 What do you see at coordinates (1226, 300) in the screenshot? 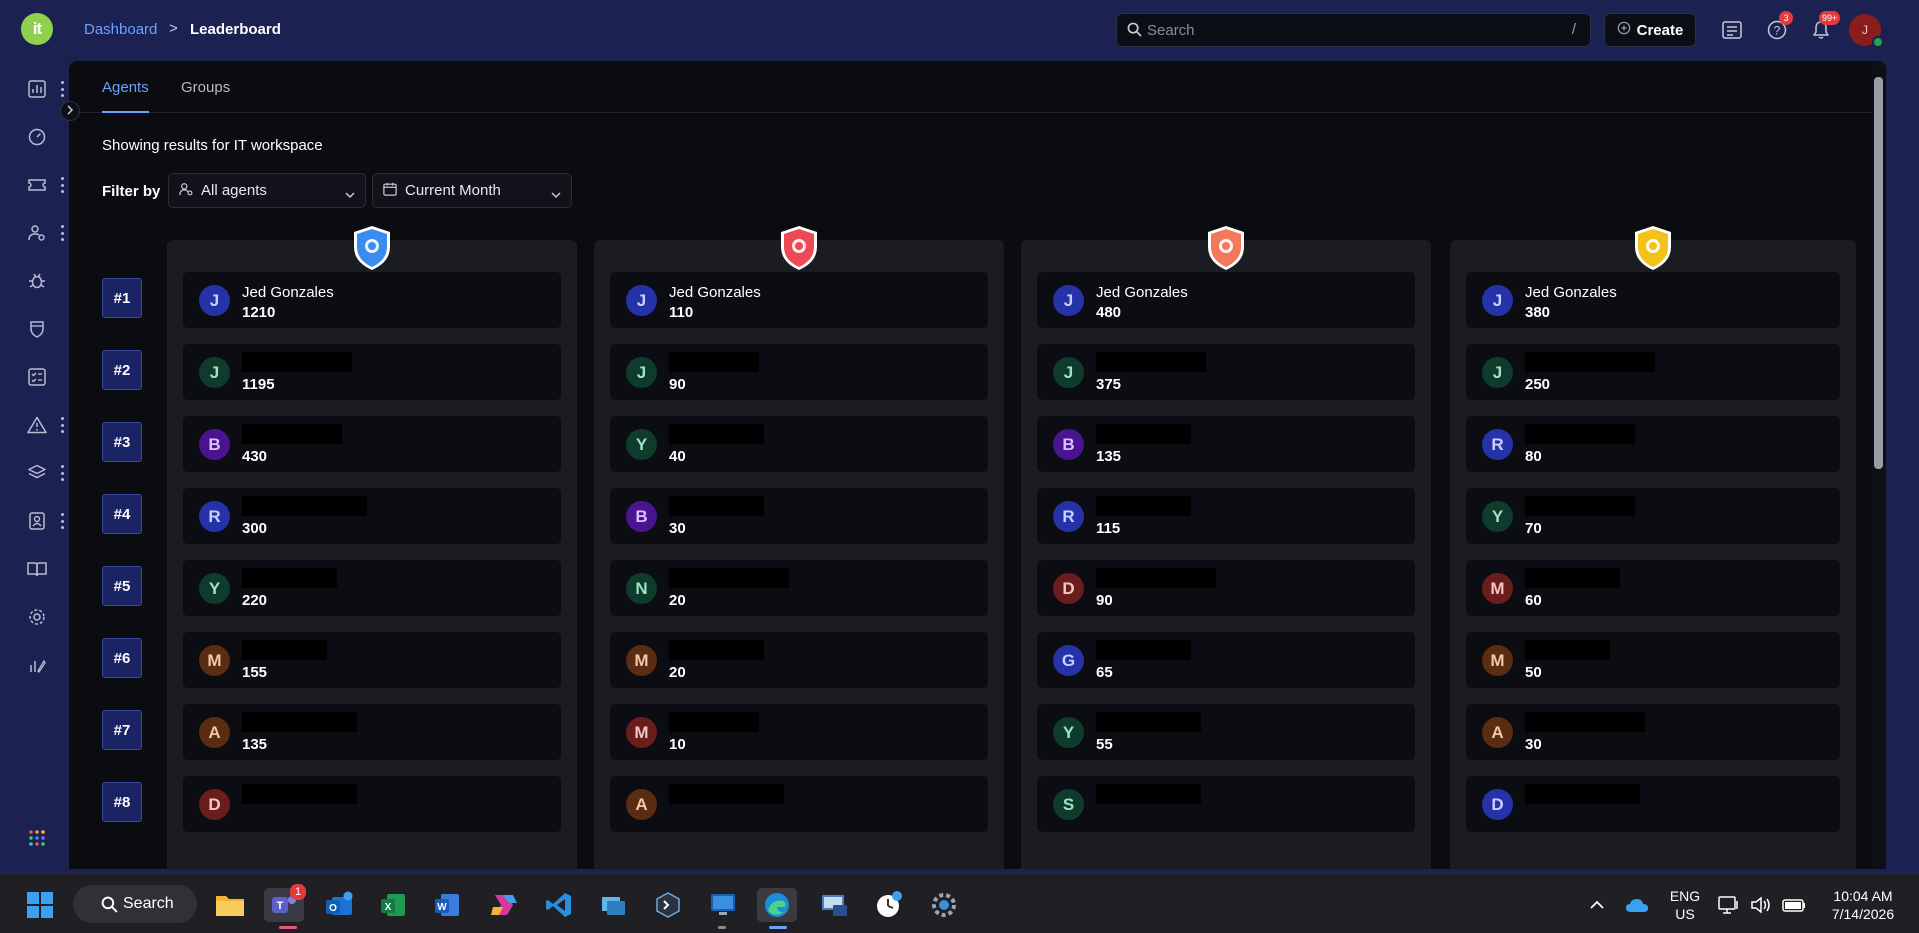
I see `leaderboard-row: J Jed Gonzales 480` at bounding box center [1226, 300].